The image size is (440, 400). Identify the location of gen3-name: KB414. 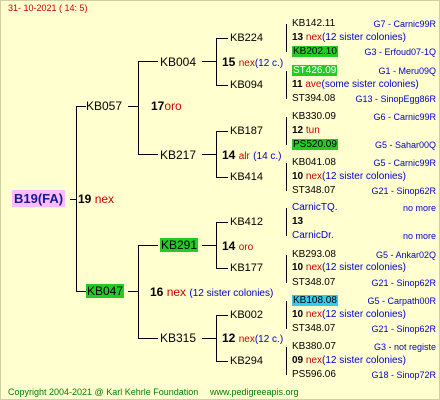
(247, 177).